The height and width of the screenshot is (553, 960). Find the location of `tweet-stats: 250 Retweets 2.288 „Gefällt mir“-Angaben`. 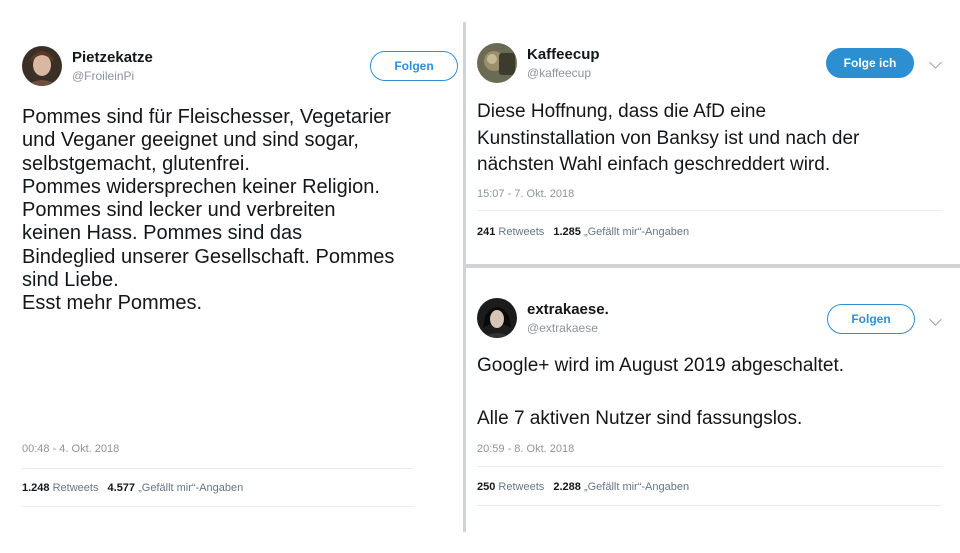

tweet-stats: 250 Retweets 2.288 „Gefällt mir“-Angaben is located at coordinates (583, 487).